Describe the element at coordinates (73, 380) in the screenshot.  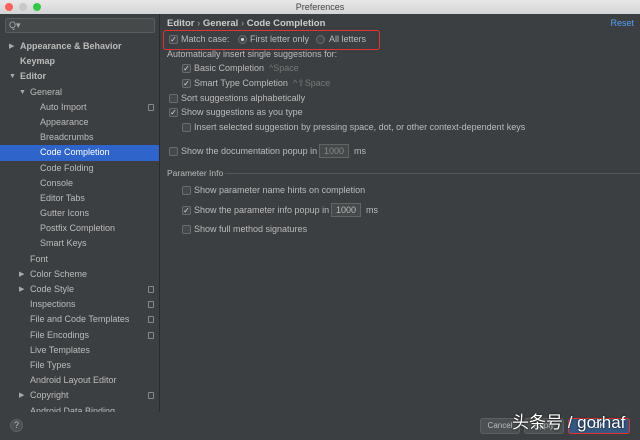
I see `sidebar-item-label: Android Layout Editor` at that location.